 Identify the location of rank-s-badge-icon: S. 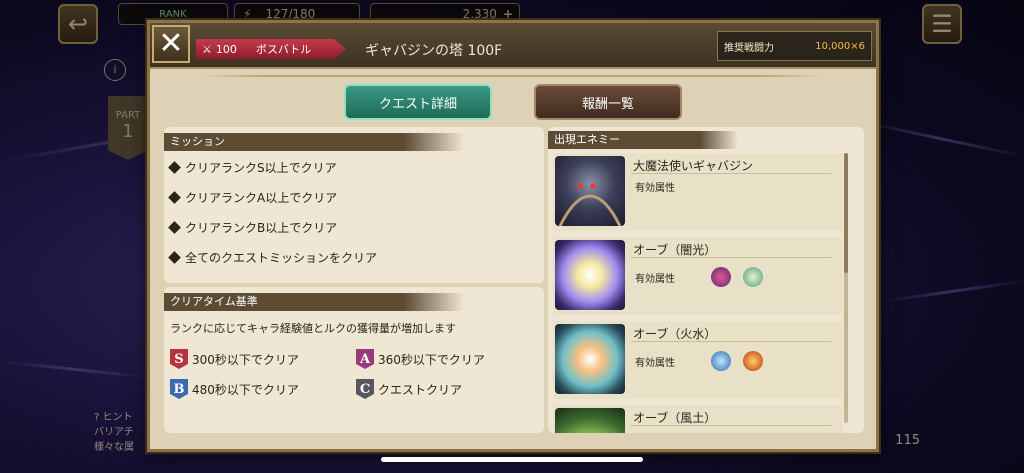
(179, 359).